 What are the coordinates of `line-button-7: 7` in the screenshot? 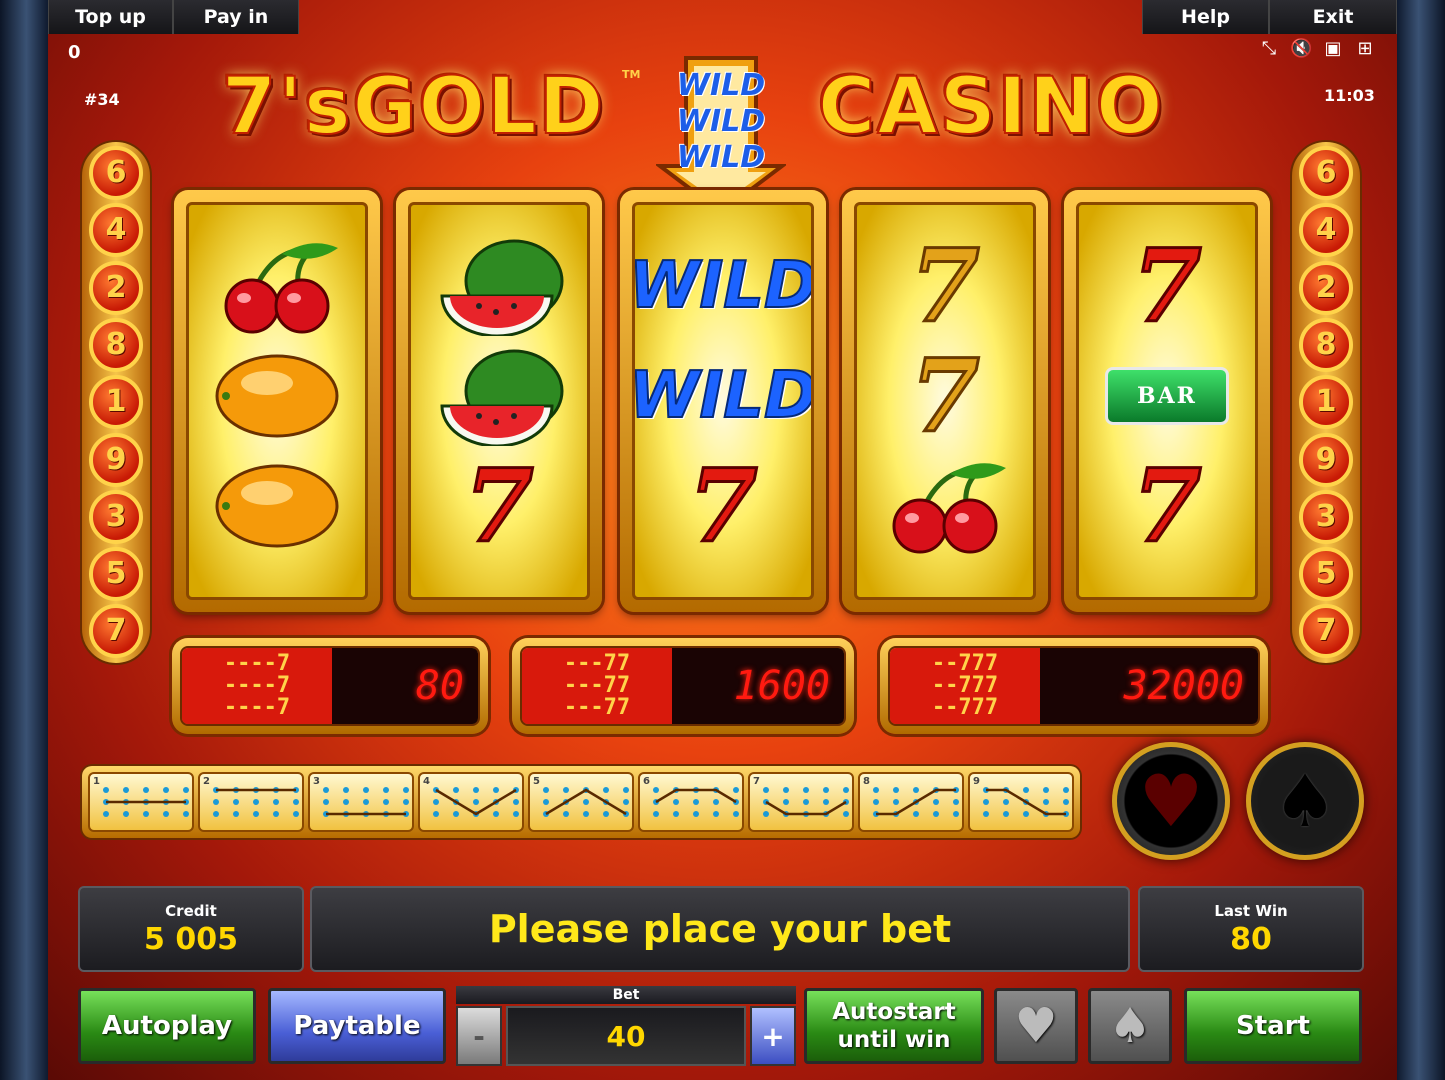 It's located at (801, 802).